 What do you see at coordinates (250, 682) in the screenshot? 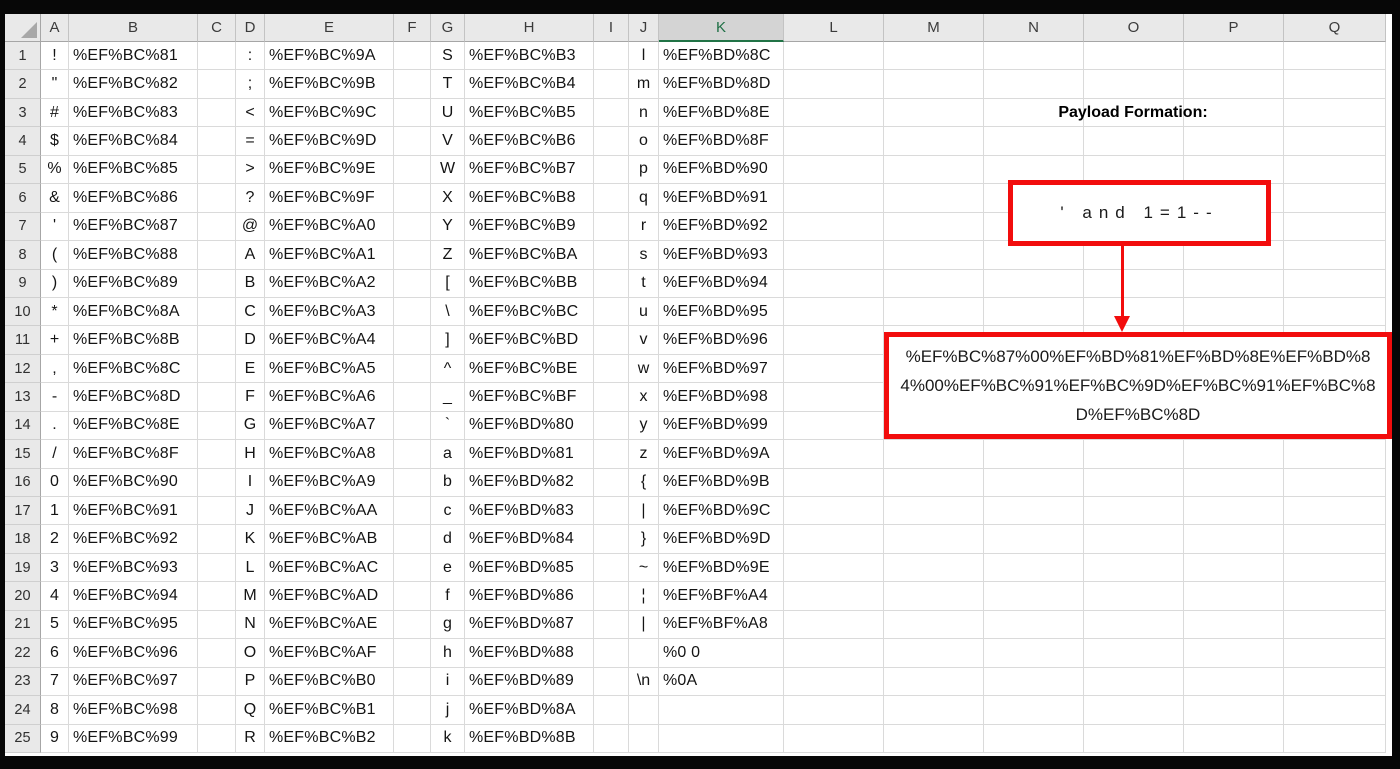
I see `cell-D23: P` at bounding box center [250, 682].